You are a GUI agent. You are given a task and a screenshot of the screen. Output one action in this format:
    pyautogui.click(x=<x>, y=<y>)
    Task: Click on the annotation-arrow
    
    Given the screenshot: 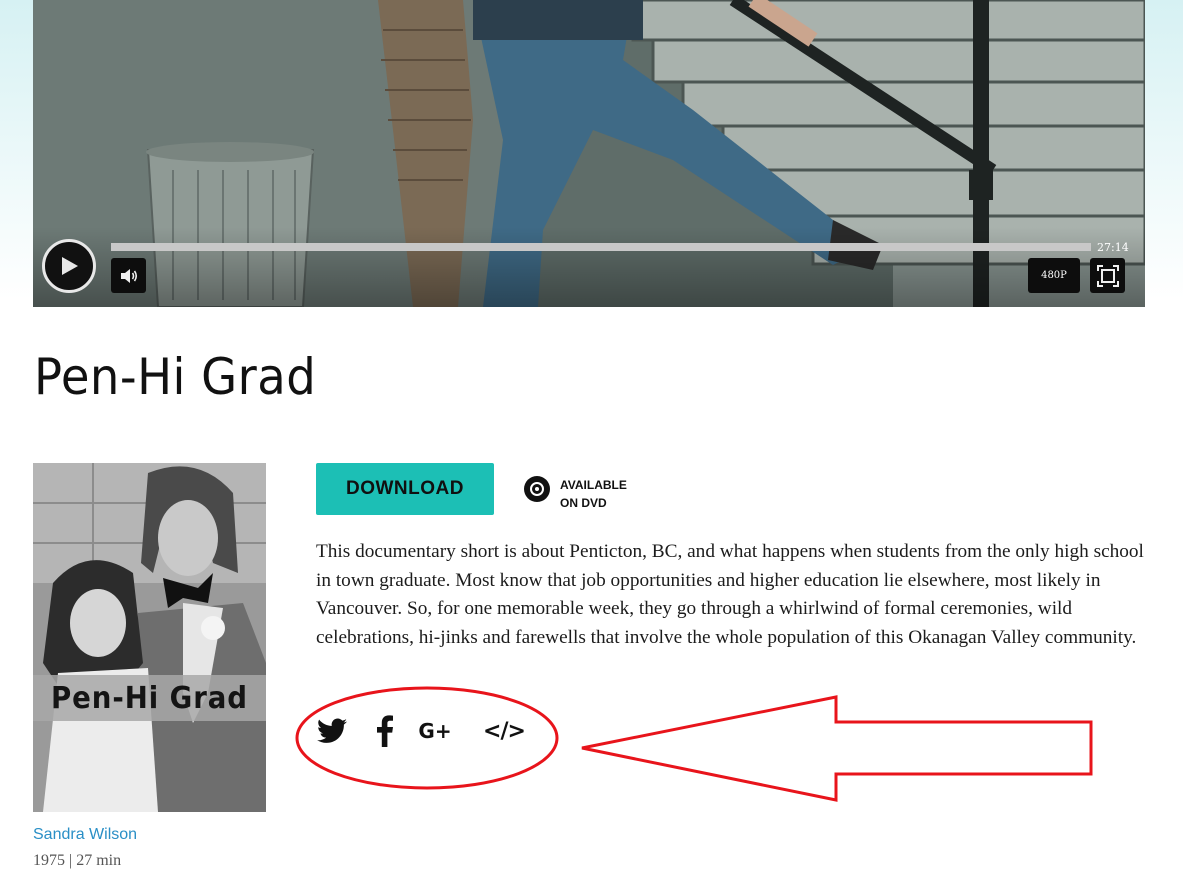 What is the action you would take?
    pyautogui.click(x=837, y=748)
    